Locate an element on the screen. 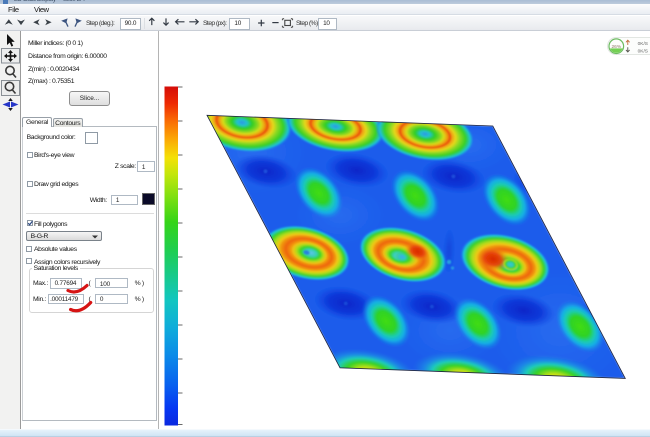  svg-text: 26% is located at coordinates (616, 47).